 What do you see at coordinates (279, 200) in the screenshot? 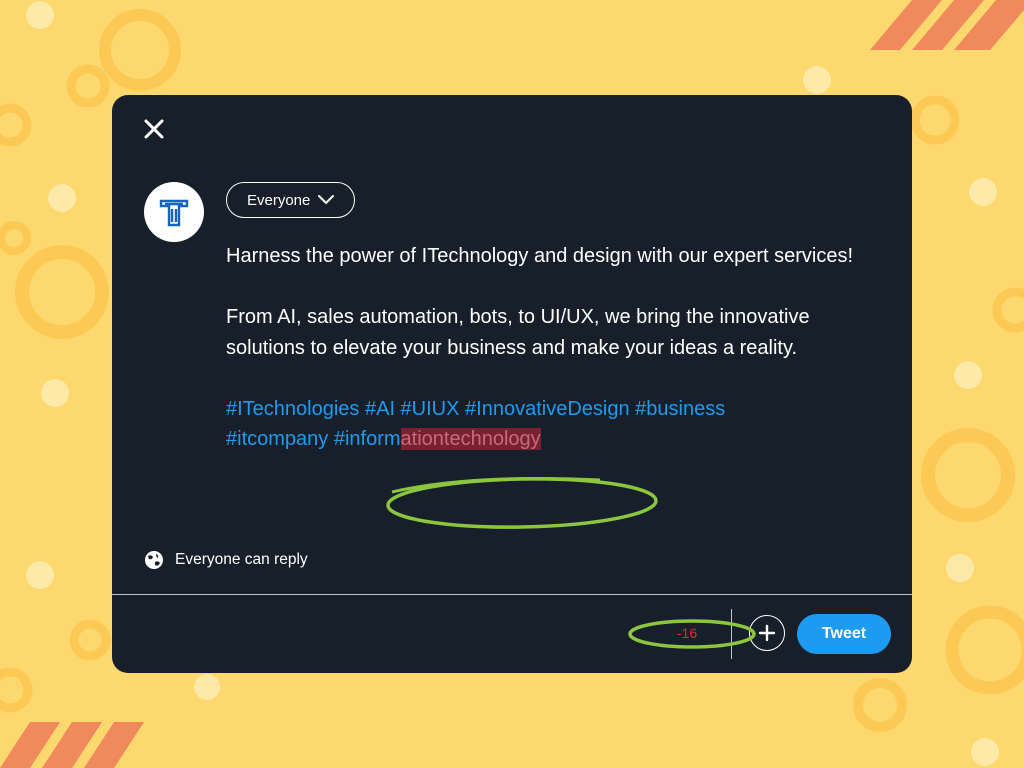
I see `audience-label: Everyone` at bounding box center [279, 200].